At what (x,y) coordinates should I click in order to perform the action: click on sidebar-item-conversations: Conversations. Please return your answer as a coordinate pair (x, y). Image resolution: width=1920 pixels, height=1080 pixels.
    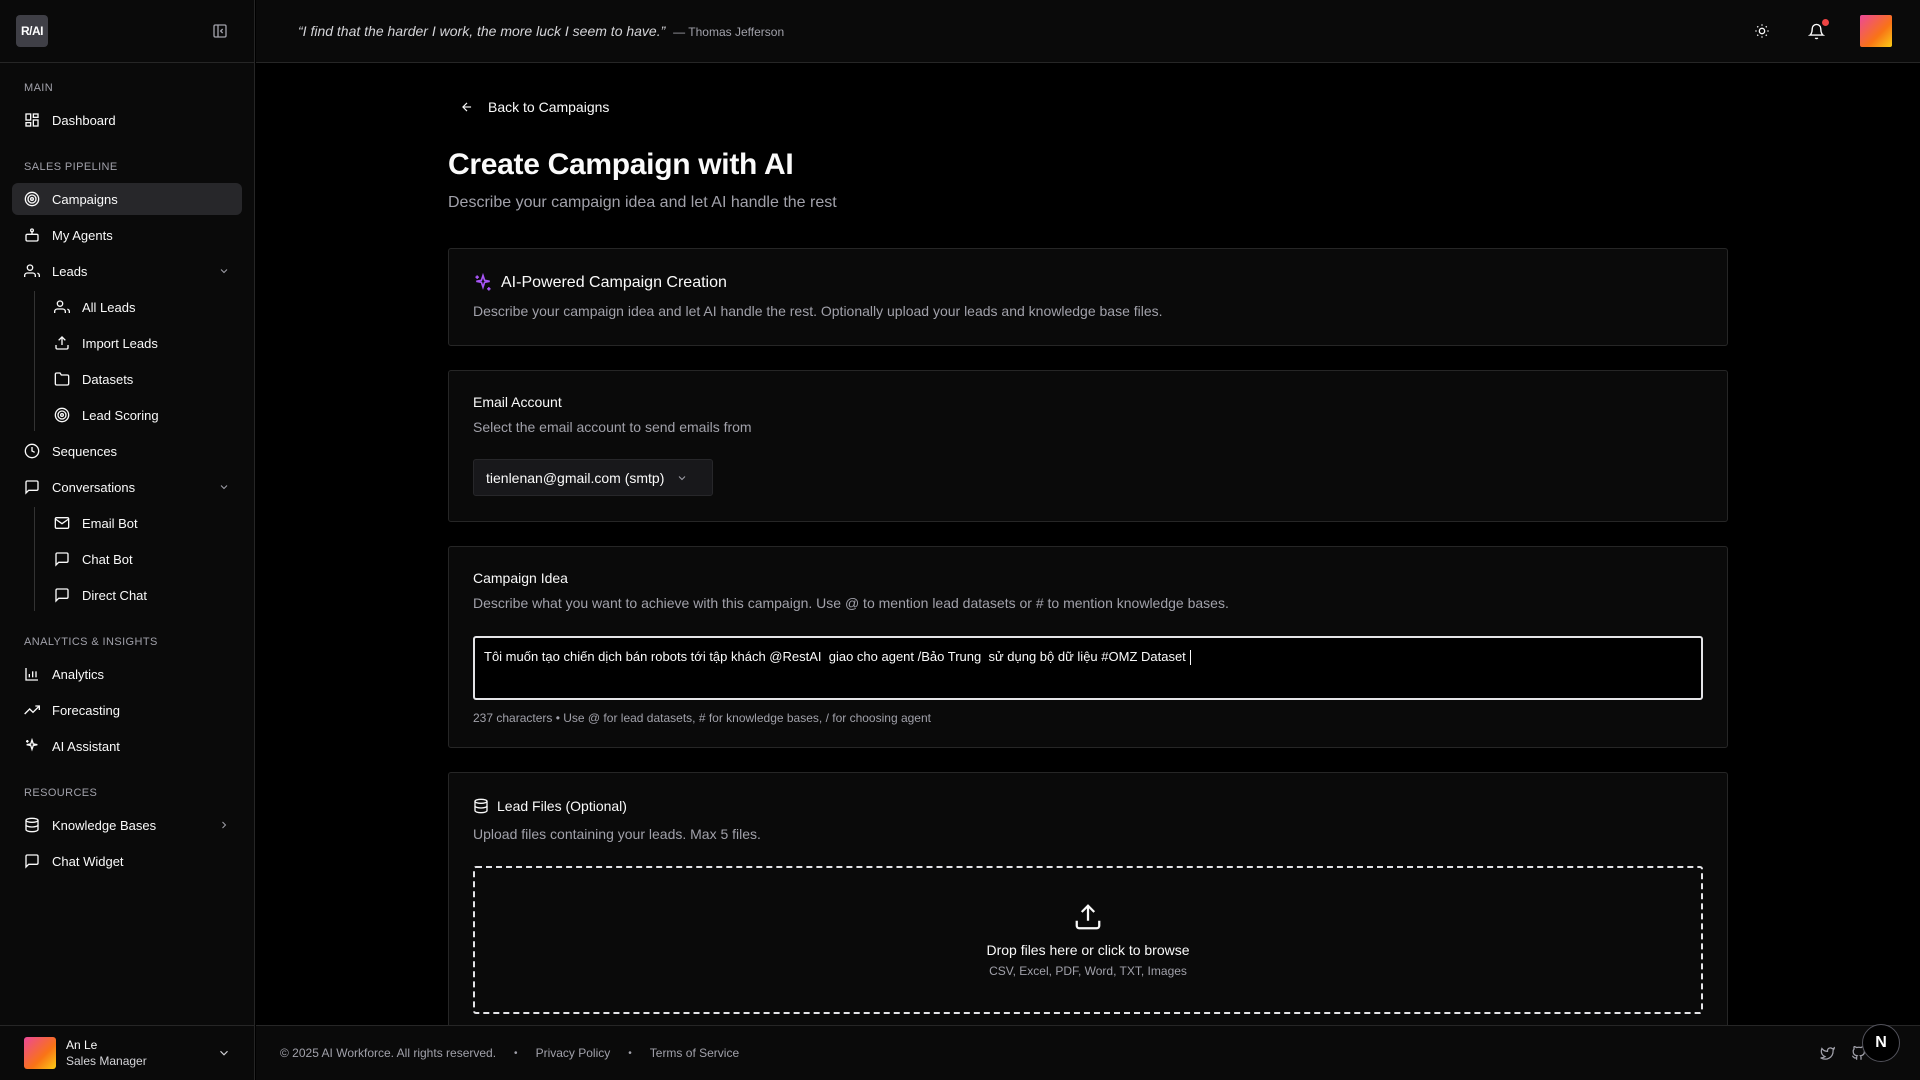
    Looking at the image, I should click on (127, 487).